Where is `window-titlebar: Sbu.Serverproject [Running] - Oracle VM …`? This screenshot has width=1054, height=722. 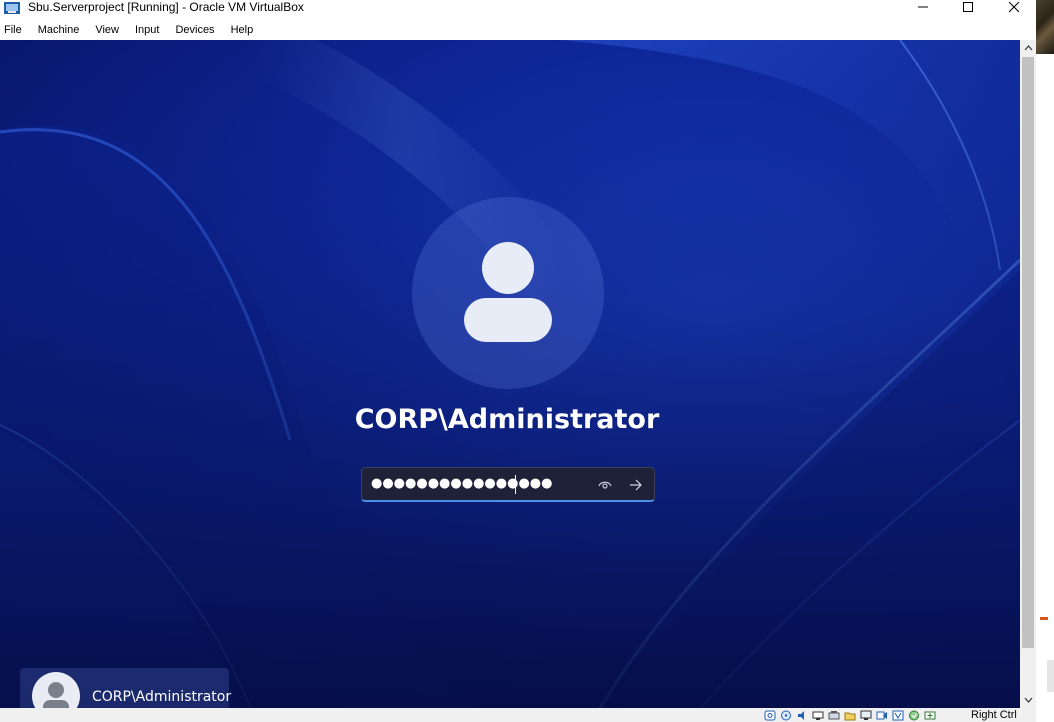 window-titlebar: Sbu.Serverproject [Running] - Oracle VM … is located at coordinates (518, 10).